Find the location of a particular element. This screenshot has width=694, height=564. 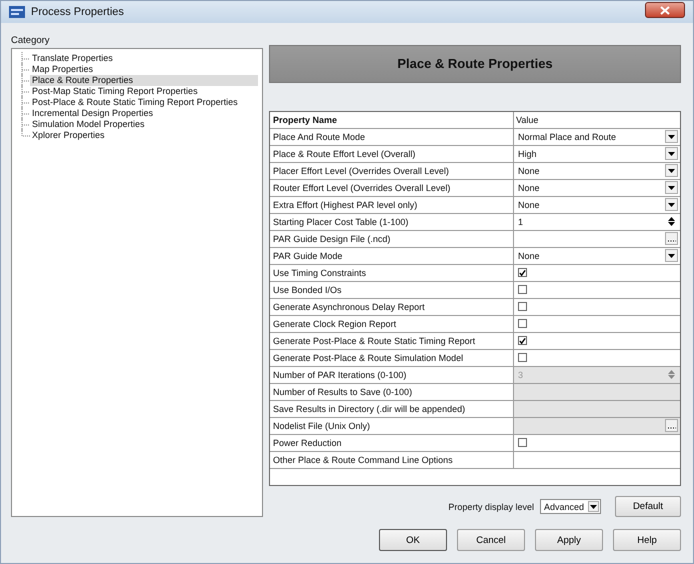

tree-item: Post-Map Static Timing Report Properties is located at coordinates (144, 91).